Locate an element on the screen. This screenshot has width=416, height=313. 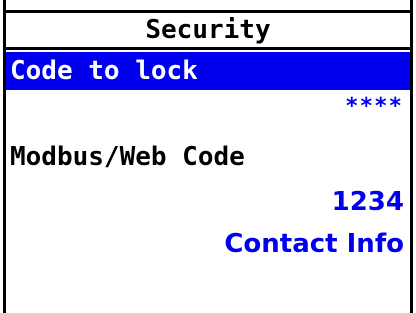
screen-title: Security is located at coordinates (208, 30).